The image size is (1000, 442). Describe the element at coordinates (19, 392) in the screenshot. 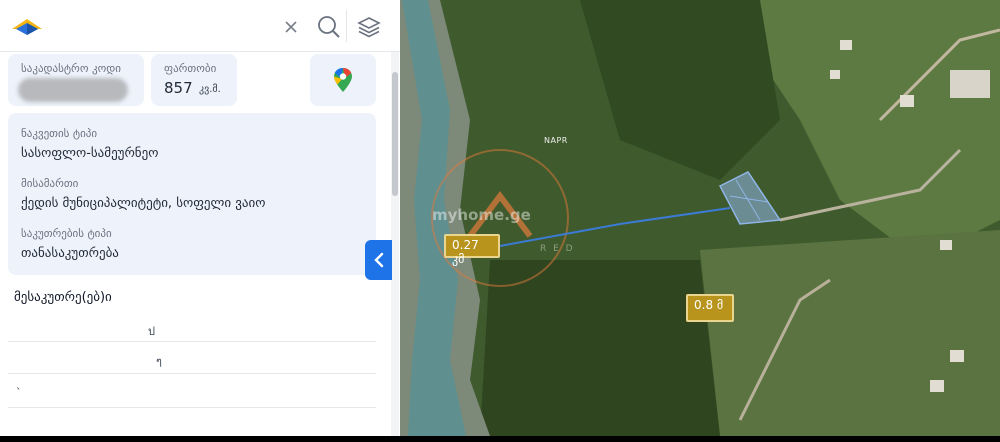

I see `owner-row-text: ˋ` at that location.